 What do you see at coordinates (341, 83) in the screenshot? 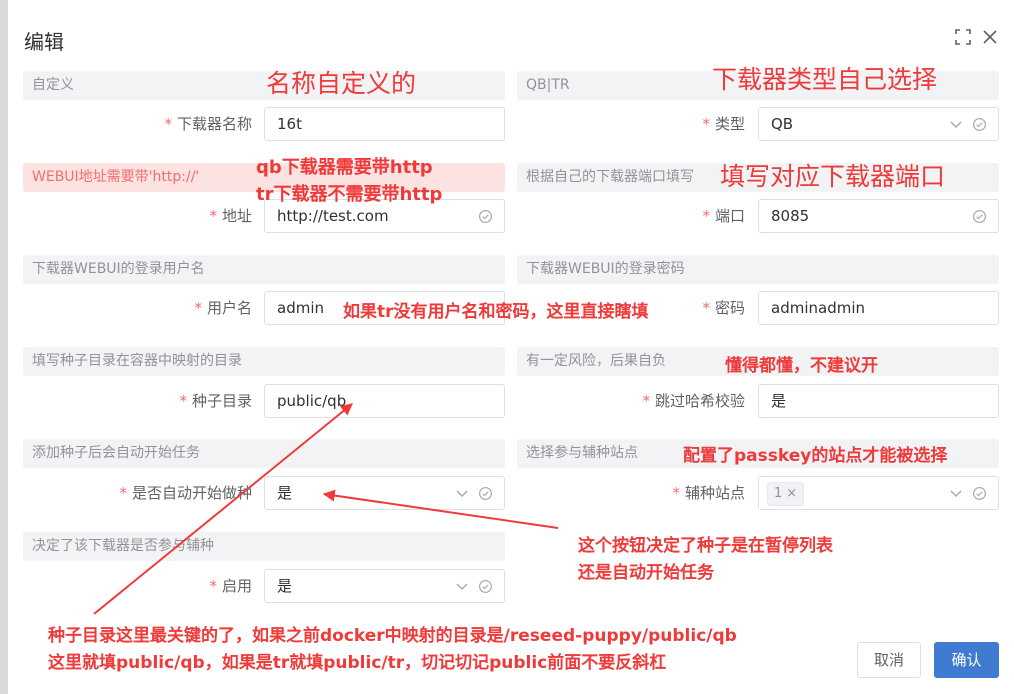
I see `annotation-name: 名称自定义的` at bounding box center [341, 83].